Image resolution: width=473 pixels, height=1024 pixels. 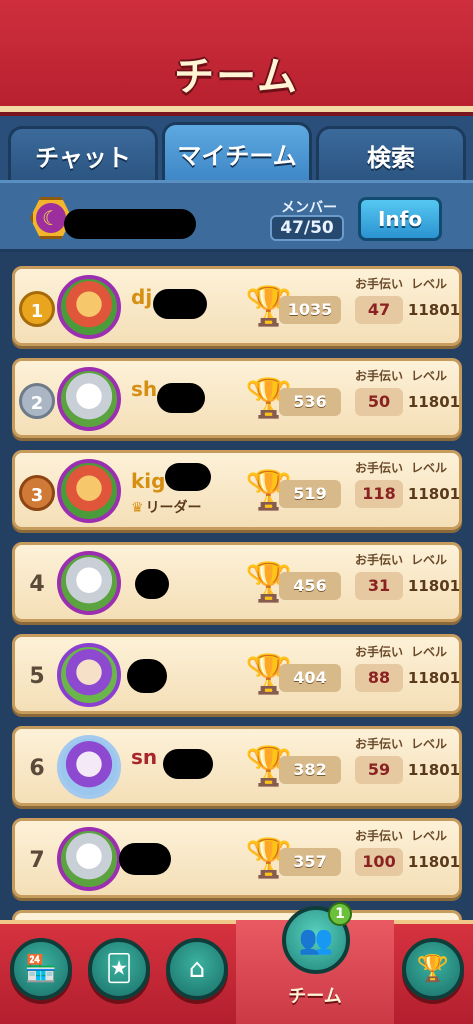 What do you see at coordinates (379, 494) in the screenshot?
I see `help-count: 118` at bounding box center [379, 494].